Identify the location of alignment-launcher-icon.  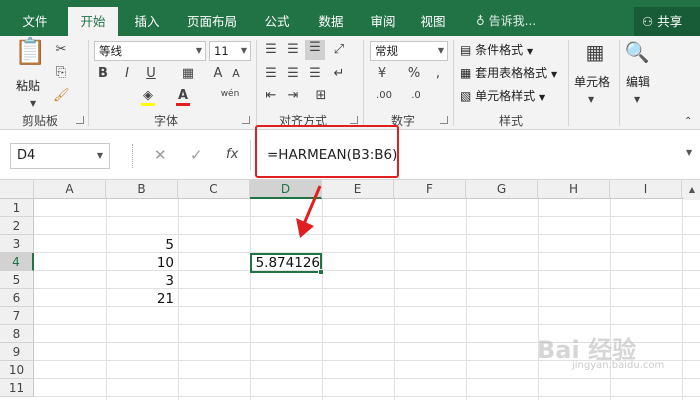
(354, 120).